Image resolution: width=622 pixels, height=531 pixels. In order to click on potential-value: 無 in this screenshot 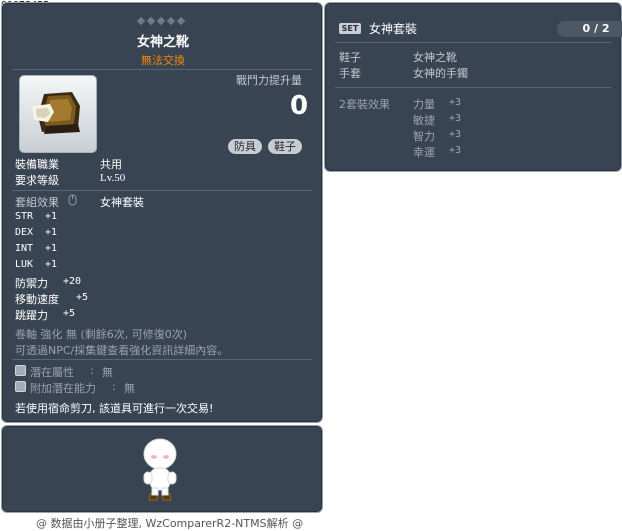, I will do `click(107, 372)`.